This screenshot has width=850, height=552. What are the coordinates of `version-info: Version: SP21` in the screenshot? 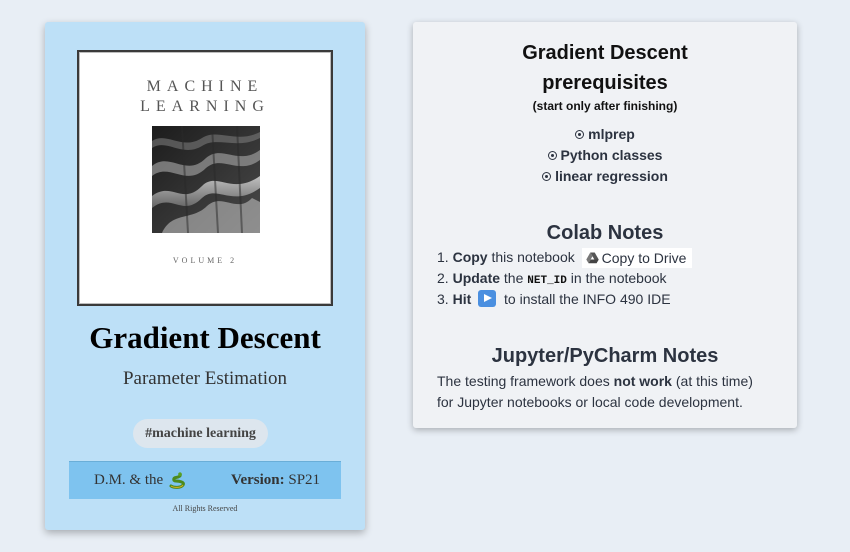 It's located at (275, 480).